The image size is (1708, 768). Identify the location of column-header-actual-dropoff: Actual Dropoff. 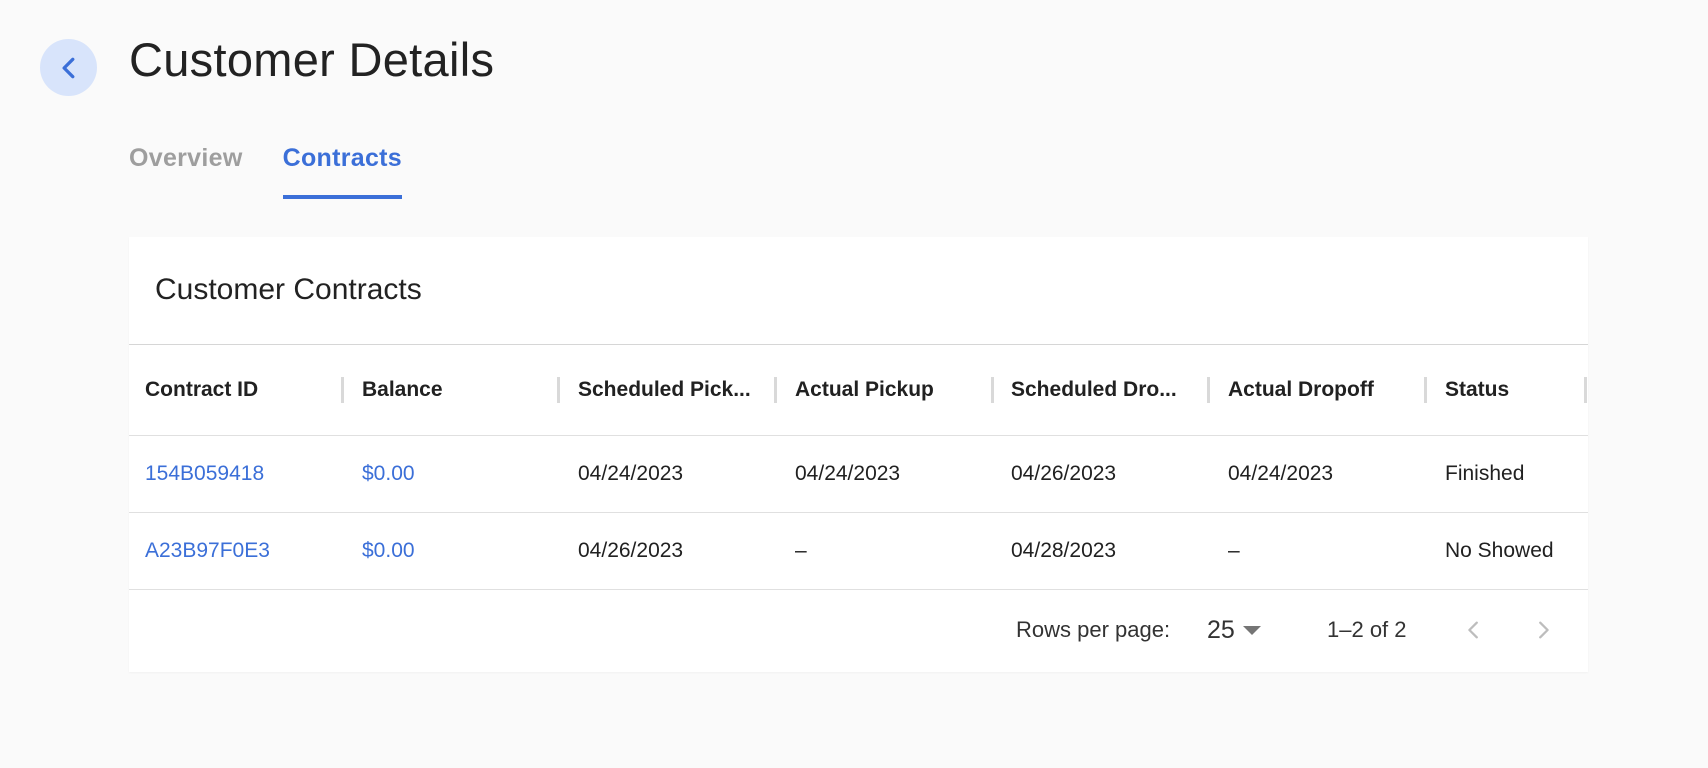
(1323, 390).